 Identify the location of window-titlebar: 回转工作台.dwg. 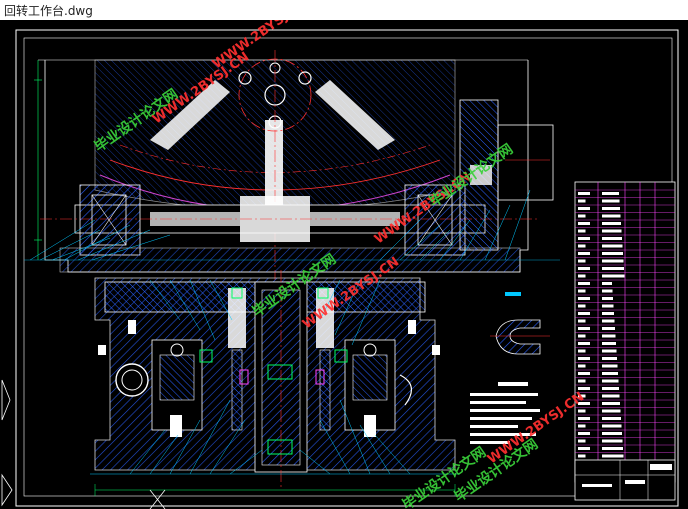
(344, 10).